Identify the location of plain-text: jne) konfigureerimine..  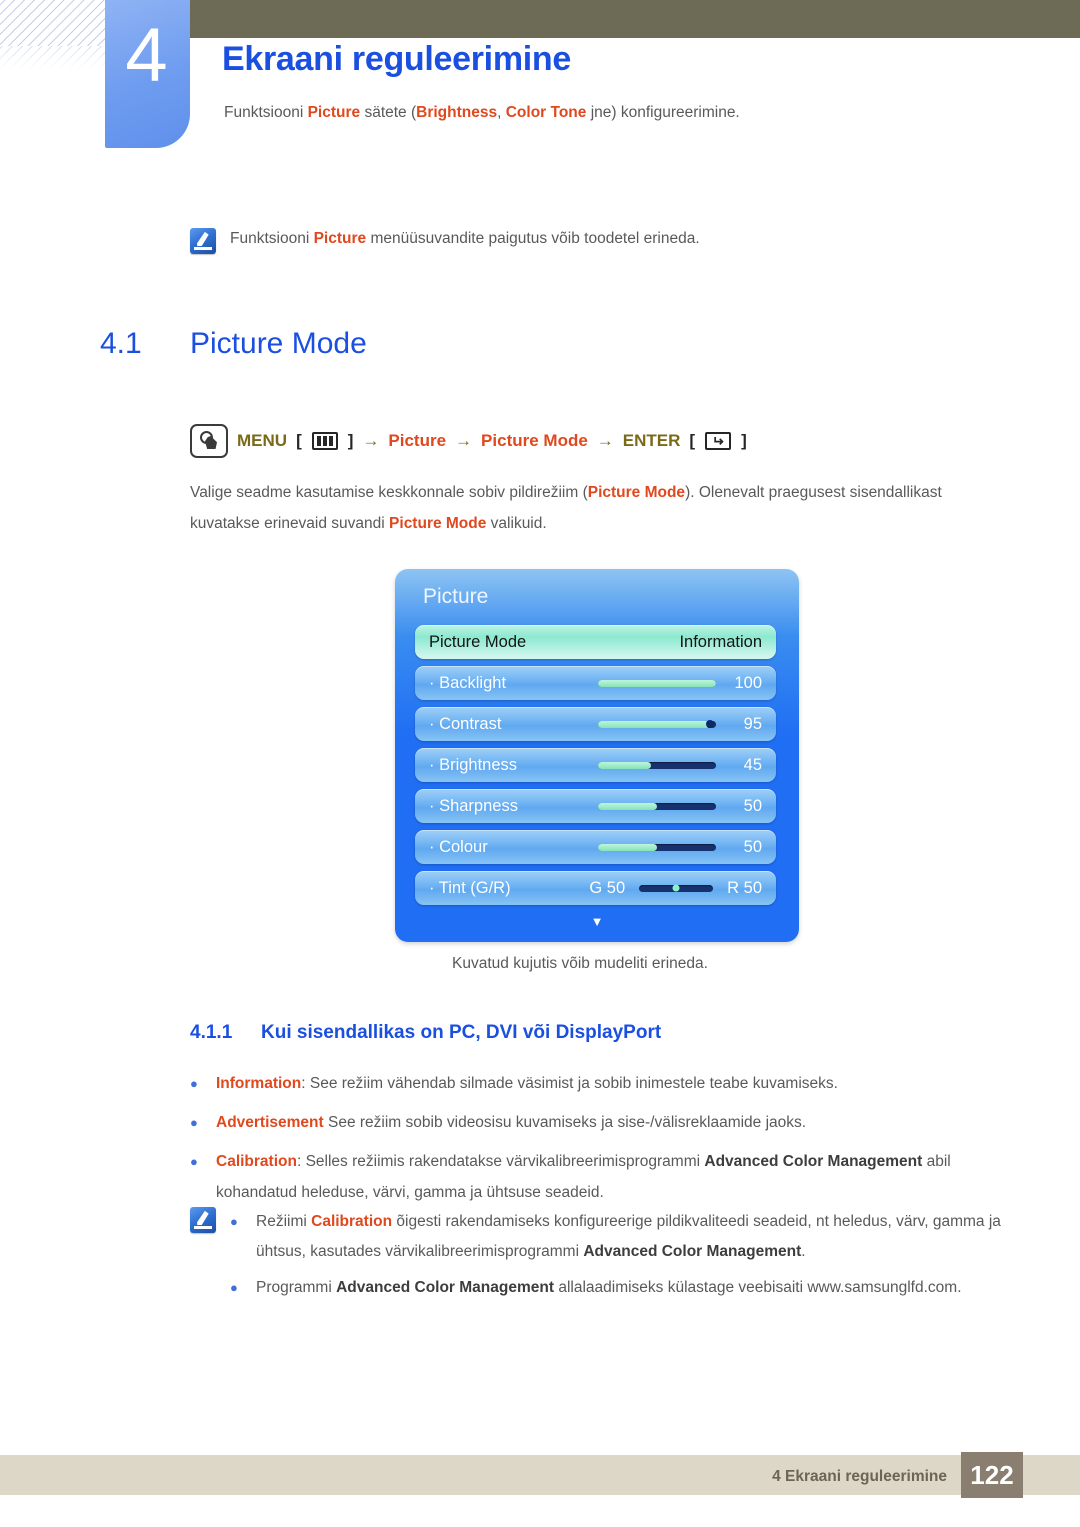
(663, 112).